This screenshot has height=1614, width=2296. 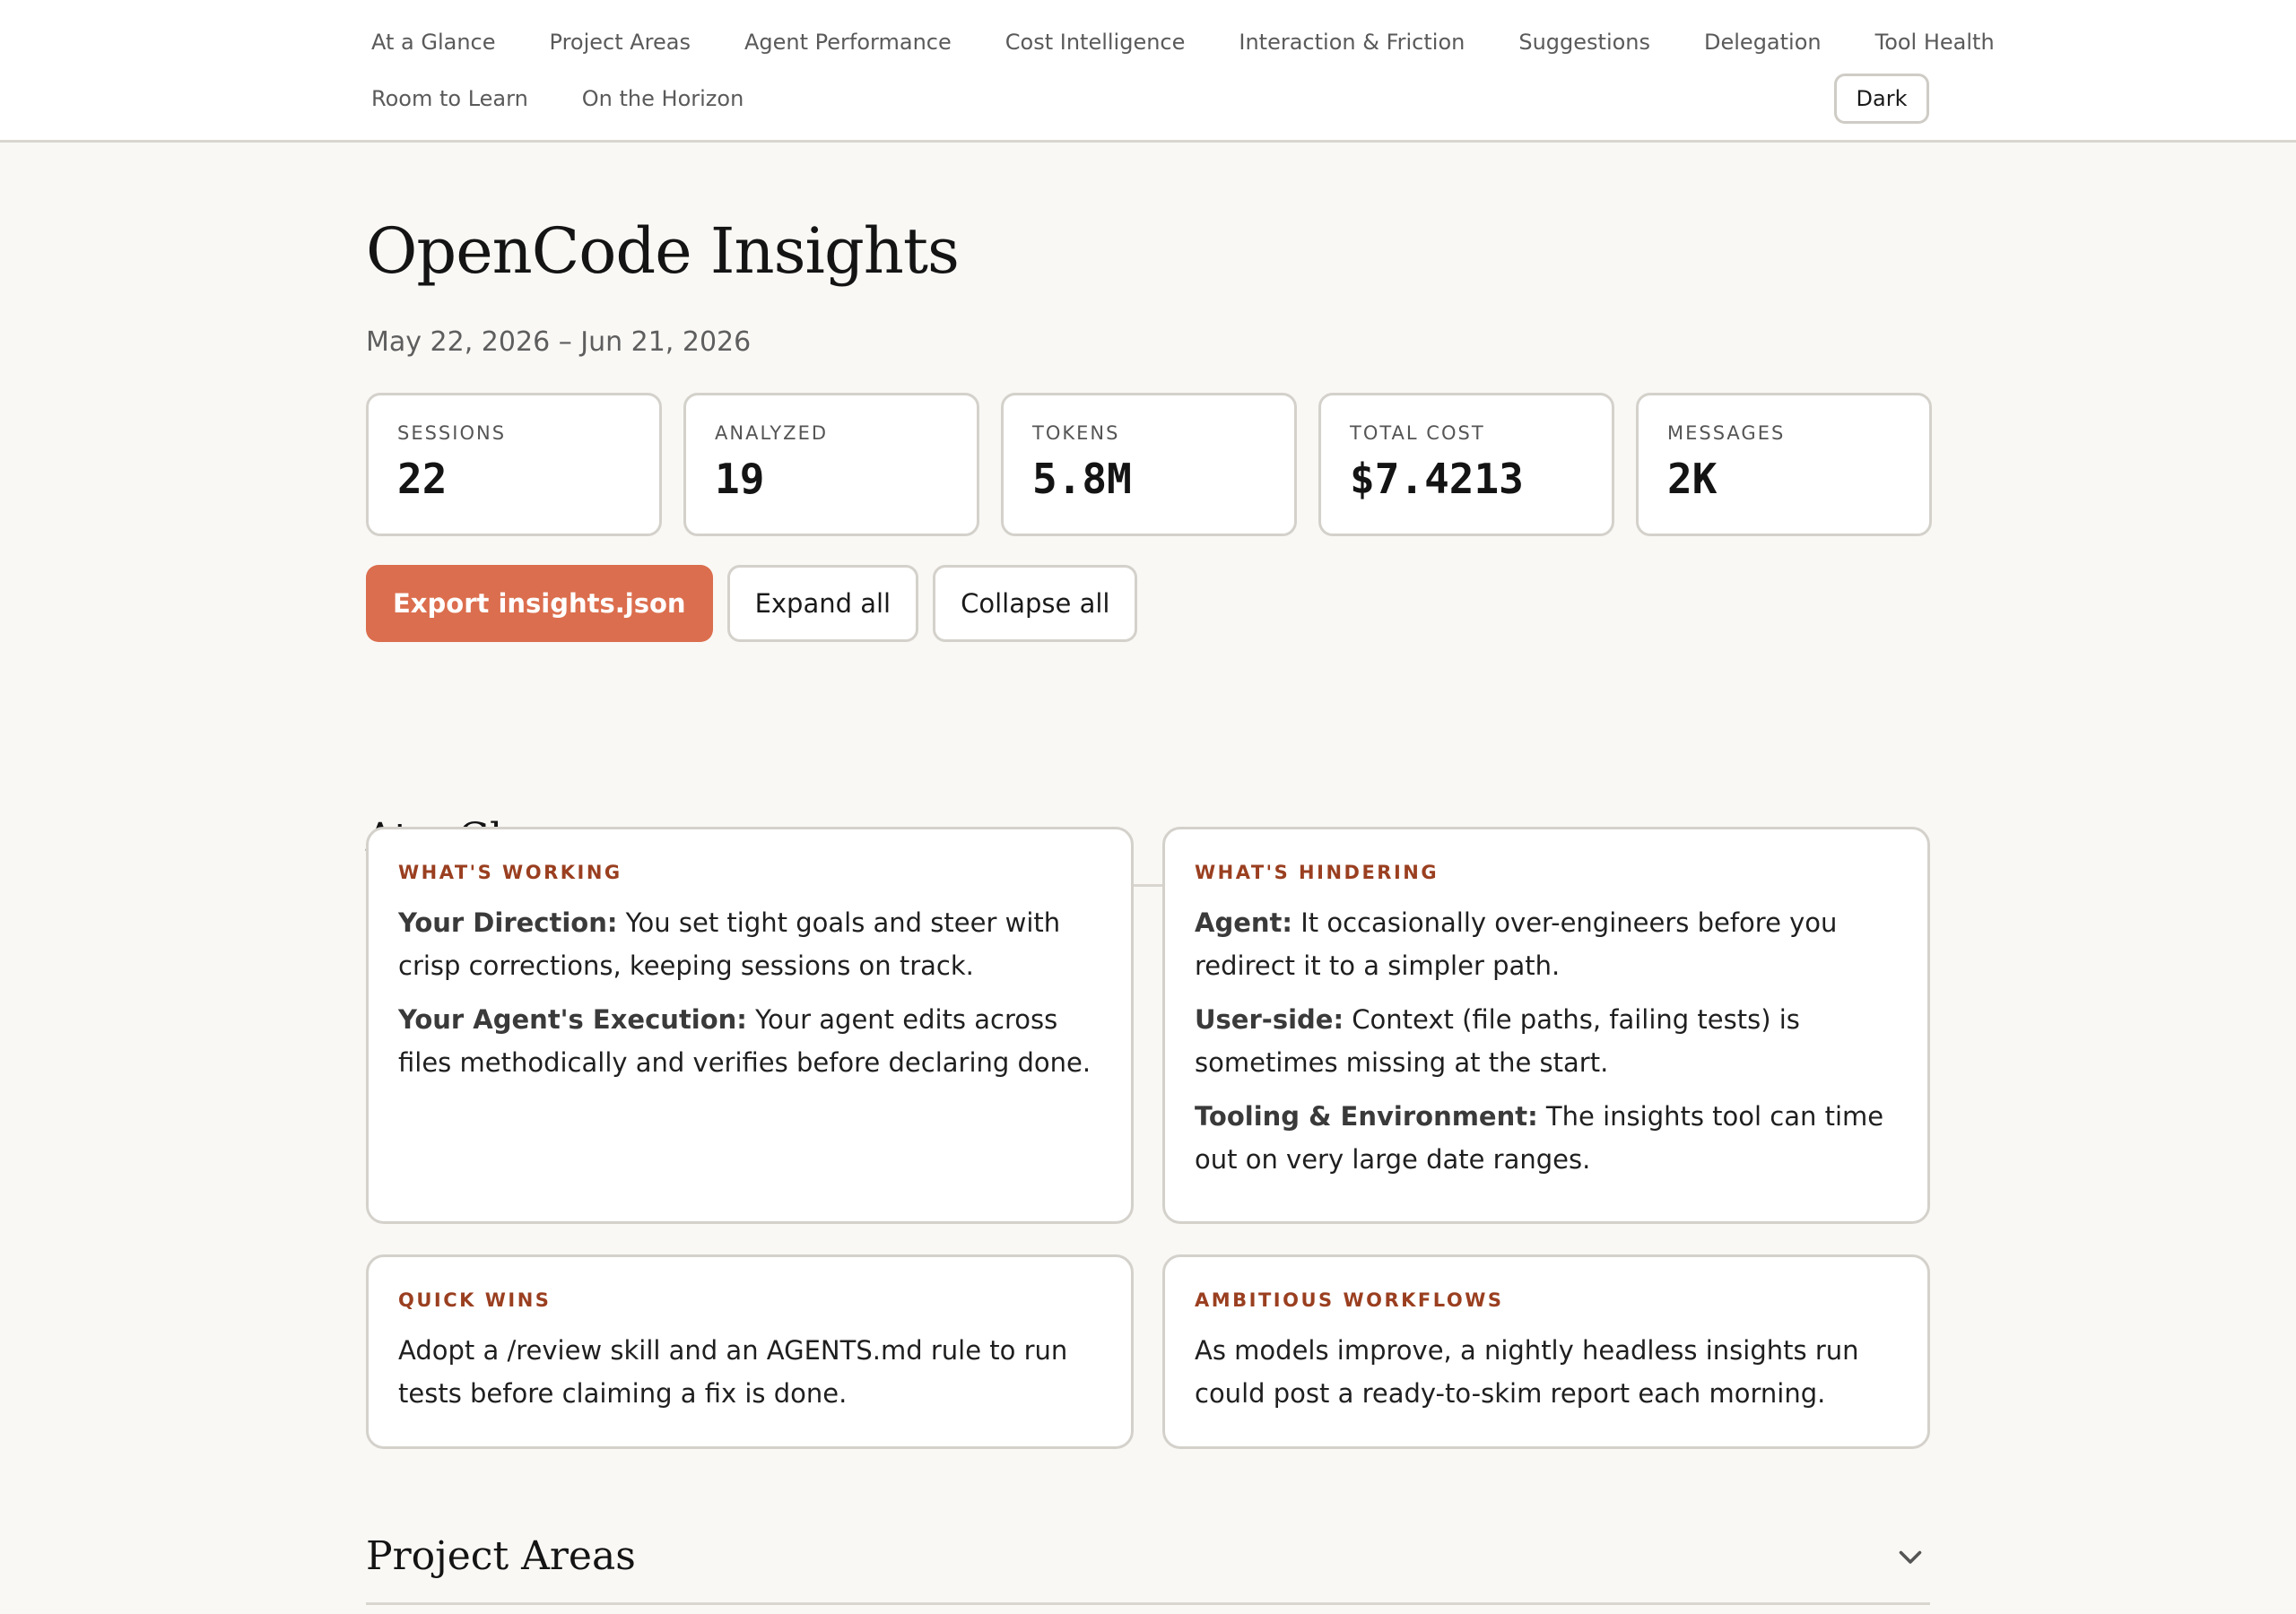 I want to click on item-lead: Tooling & Environment:, so click(x=1366, y=1116).